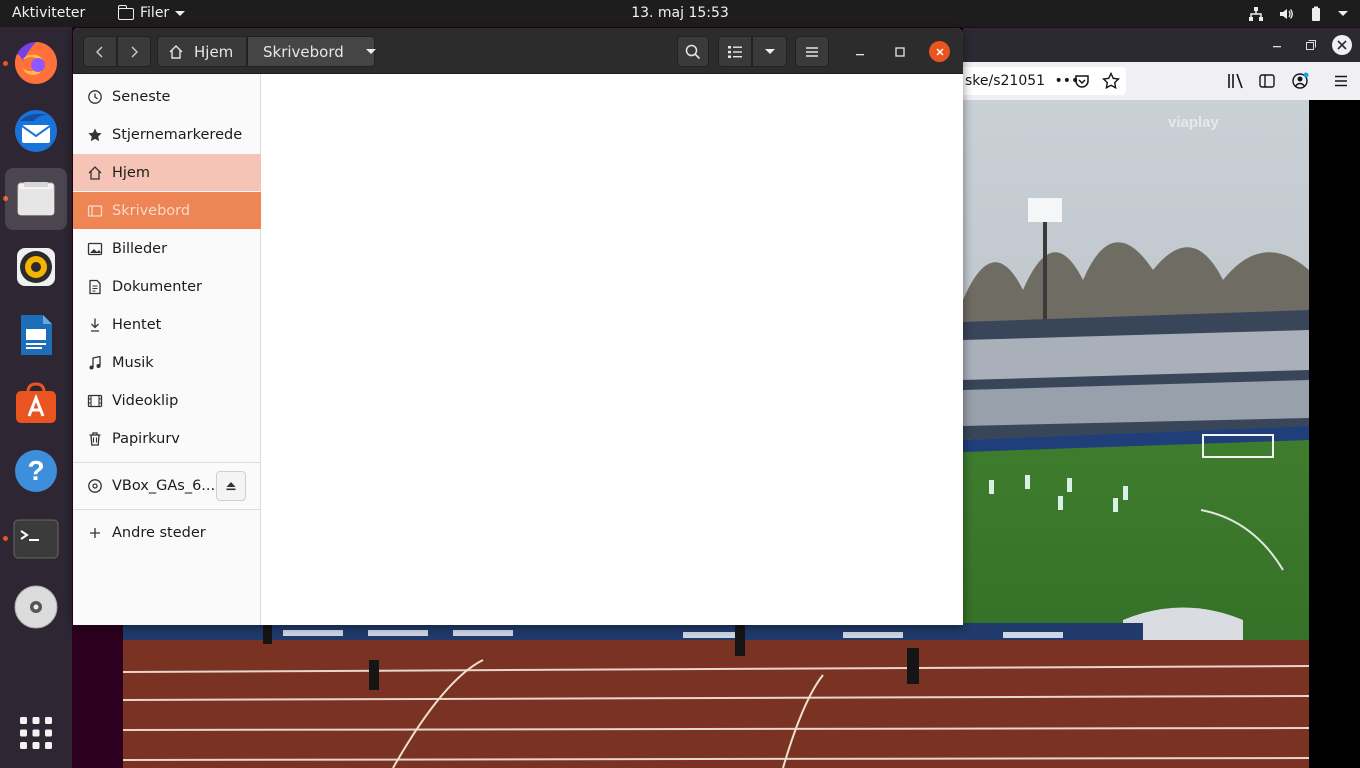 The width and height of the screenshot is (1360, 768). I want to click on search-button, so click(693, 51).